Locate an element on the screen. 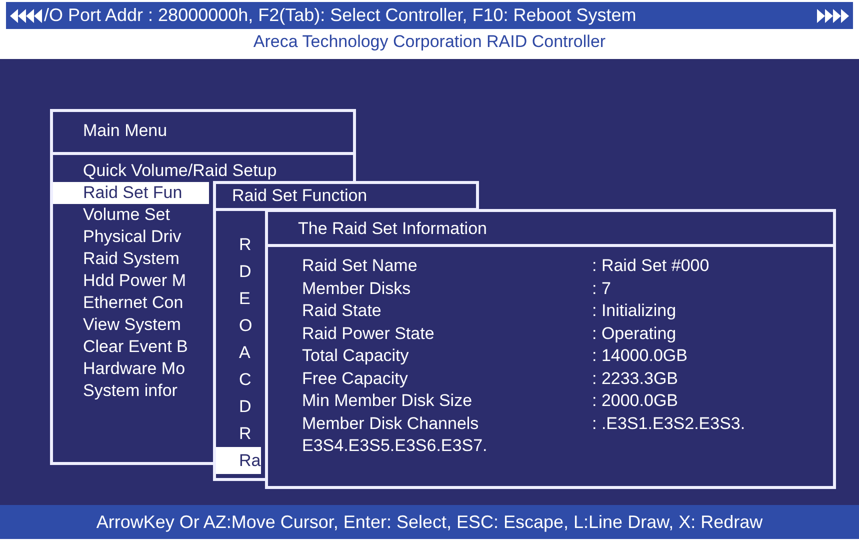 The width and height of the screenshot is (859, 545). menu-item: Raid System is located at coordinates (116, 259).